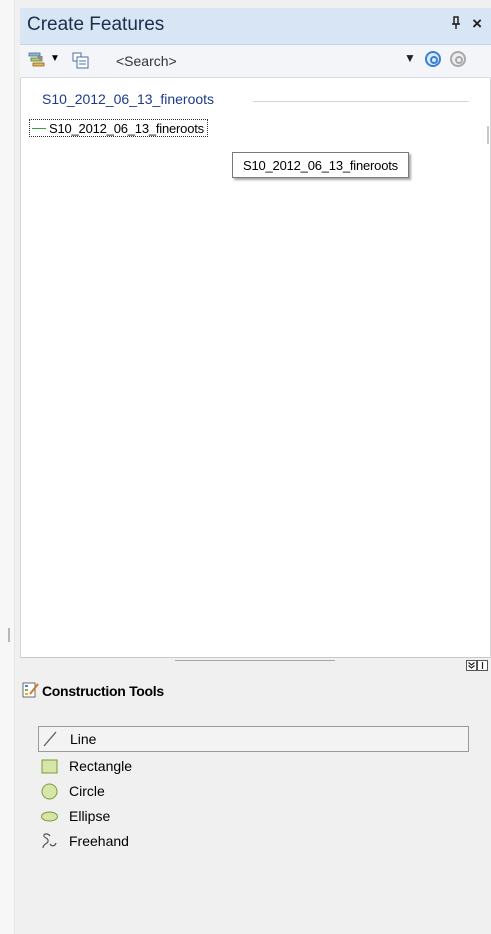  I want to click on close-icon: ×, so click(477, 24).